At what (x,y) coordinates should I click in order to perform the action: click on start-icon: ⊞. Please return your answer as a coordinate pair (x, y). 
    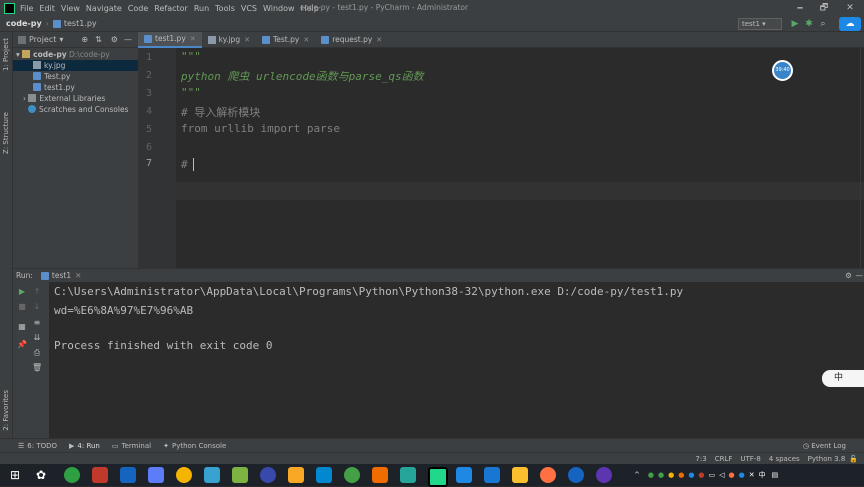
    Looking at the image, I should click on (15, 475).